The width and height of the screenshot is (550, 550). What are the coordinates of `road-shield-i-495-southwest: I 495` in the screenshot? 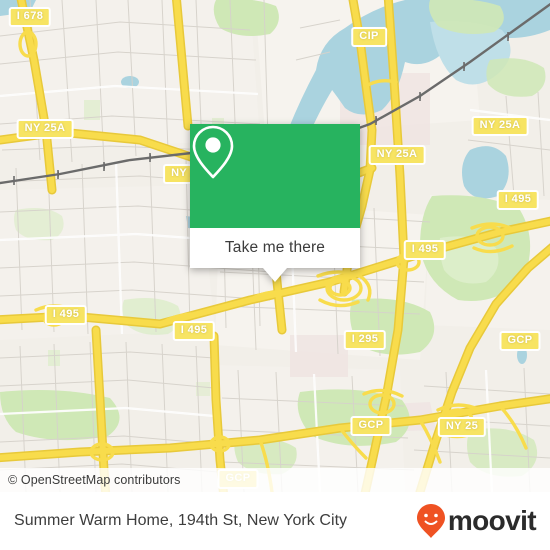 It's located at (194, 331).